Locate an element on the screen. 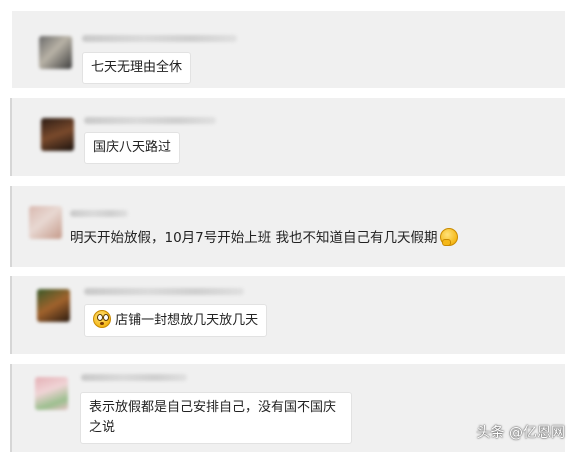  comment-text: 表示放假都是自己安排自己，没有国不国庆之说 is located at coordinates (216, 418).